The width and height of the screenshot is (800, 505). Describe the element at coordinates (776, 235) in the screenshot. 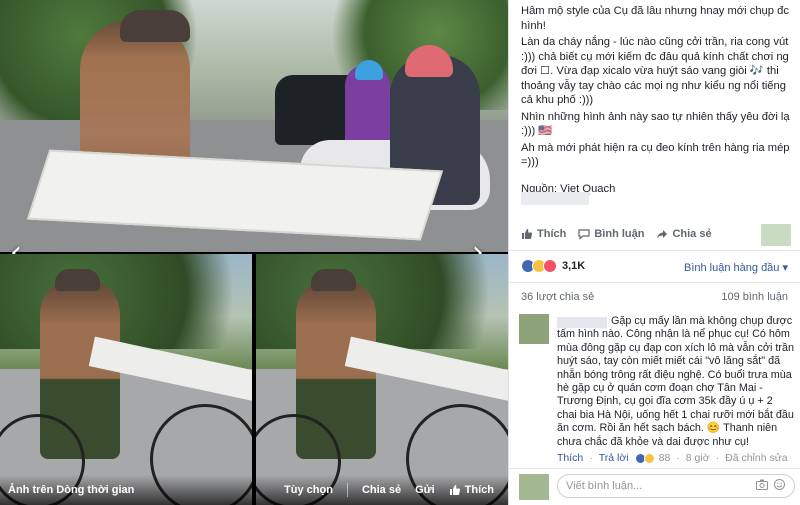

I see `page-avatar` at that location.